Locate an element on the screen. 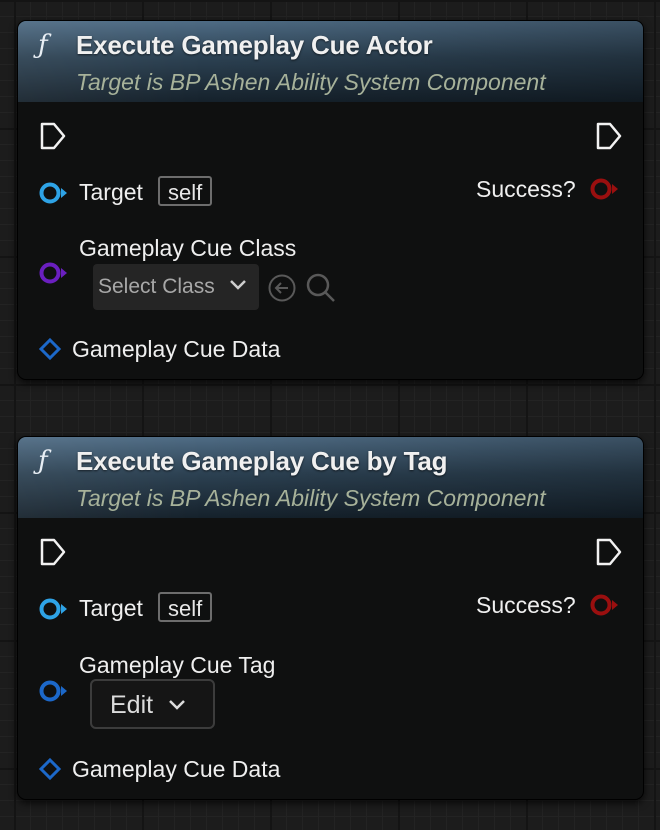 This screenshot has width=660, height=830. gameplay-cue-tag-label: Gameplay Cue Tag is located at coordinates (177, 665).